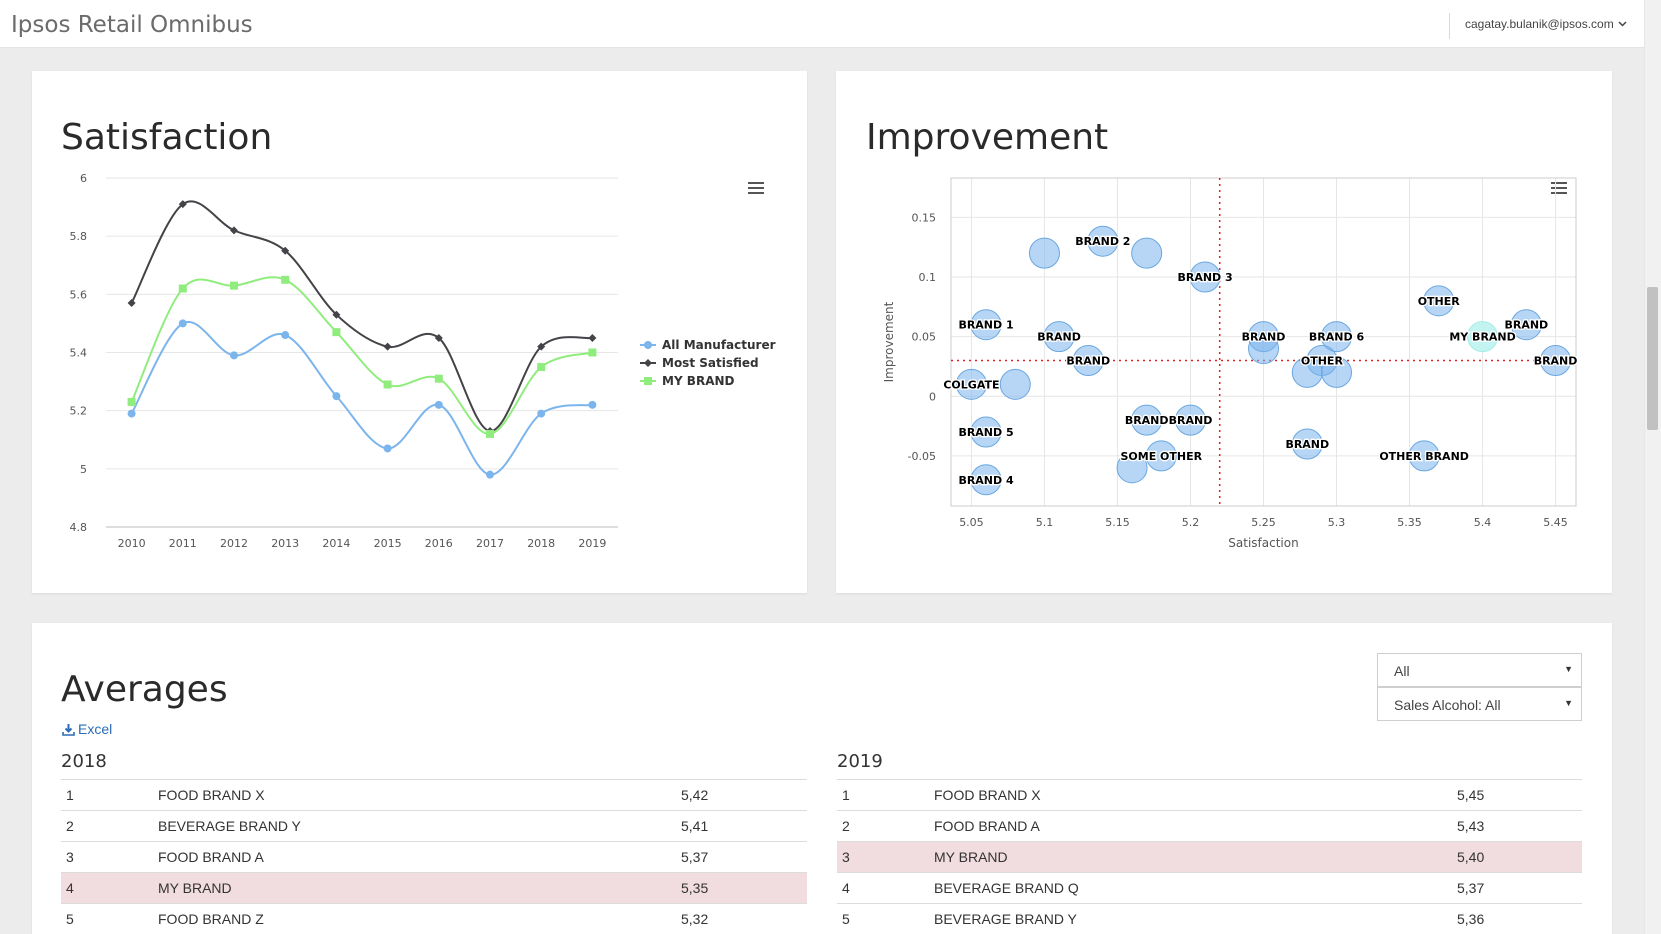  What do you see at coordinates (1555, 522) in the screenshot?
I see `x-tick-label: 5.45` at bounding box center [1555, 522].